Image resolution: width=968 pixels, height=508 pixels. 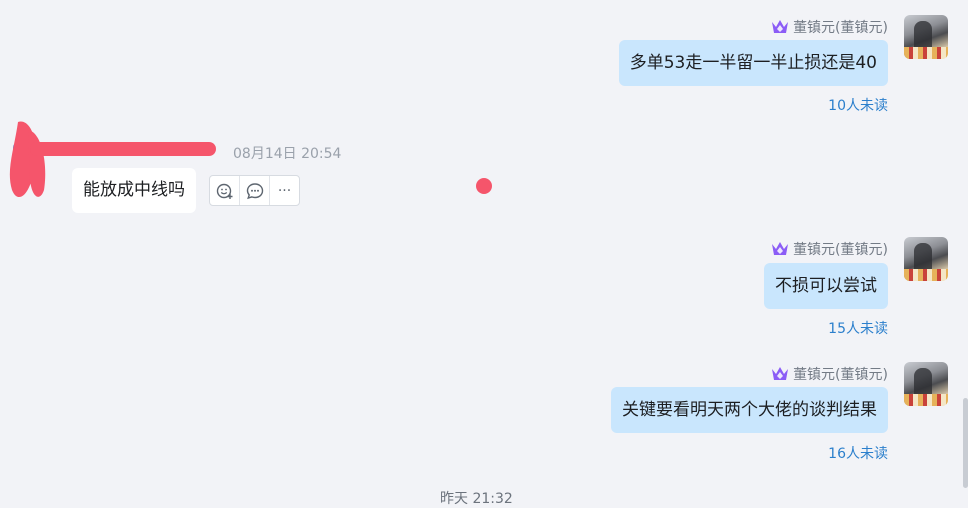 I want to click on unread-count: 10人未读, so click(x=858, y=105).